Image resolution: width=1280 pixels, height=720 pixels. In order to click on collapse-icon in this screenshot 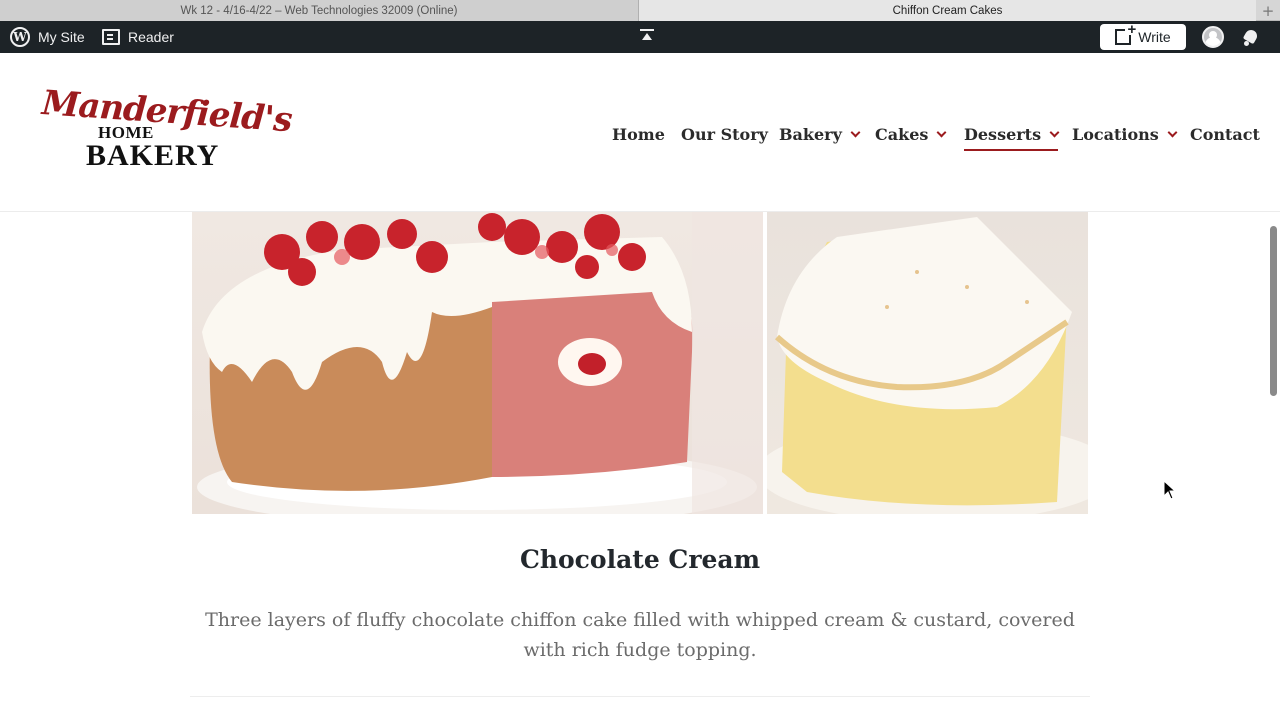, I will do `click(647, 36)`.